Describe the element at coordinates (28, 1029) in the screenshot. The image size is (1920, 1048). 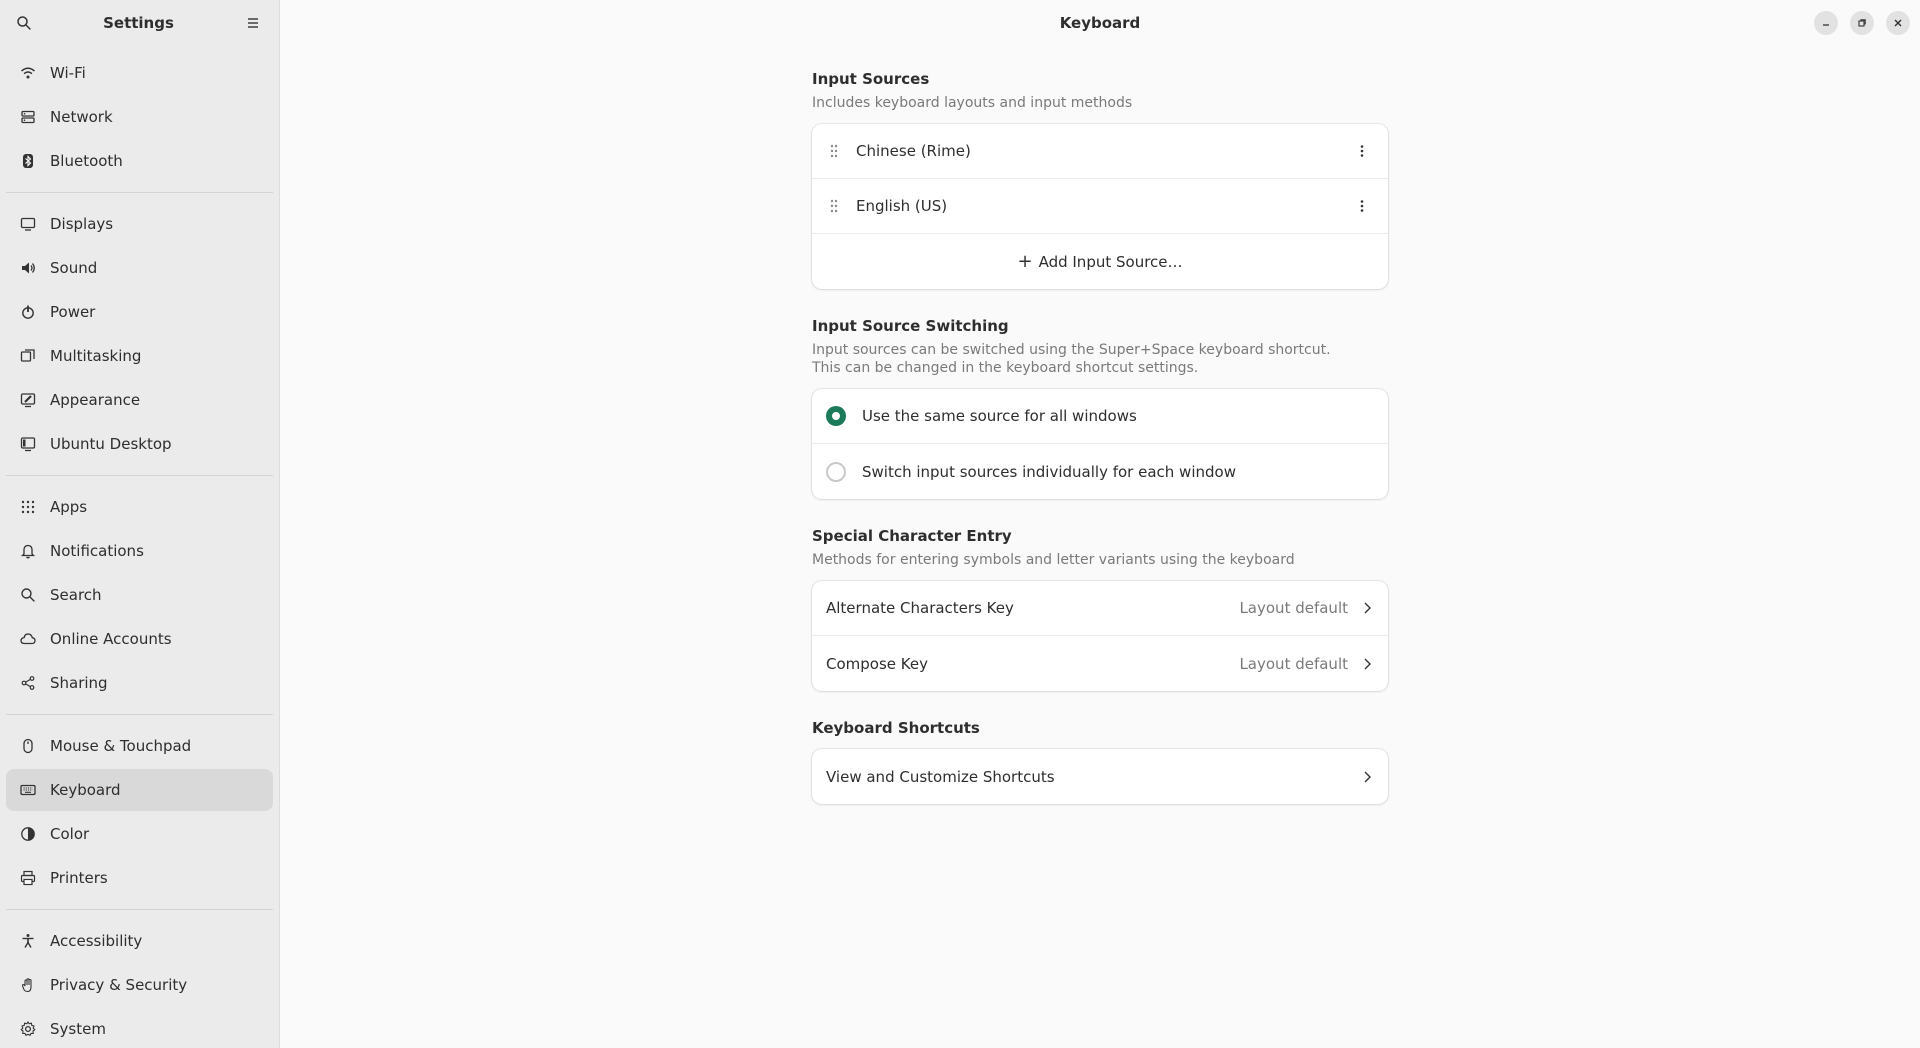
I see `gear-icon` at that location.